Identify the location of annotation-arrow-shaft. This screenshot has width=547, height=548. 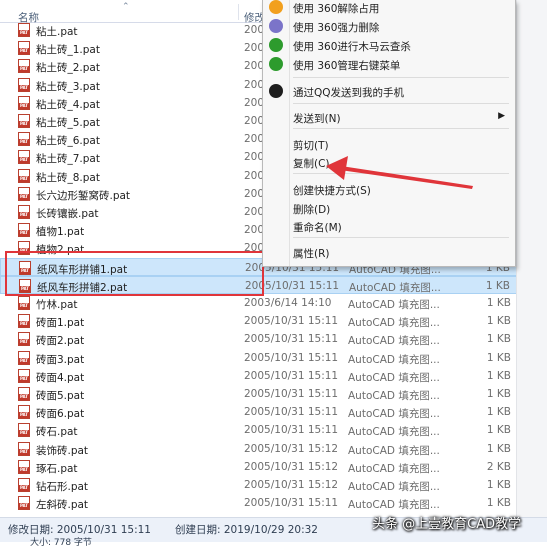
(406, 177).